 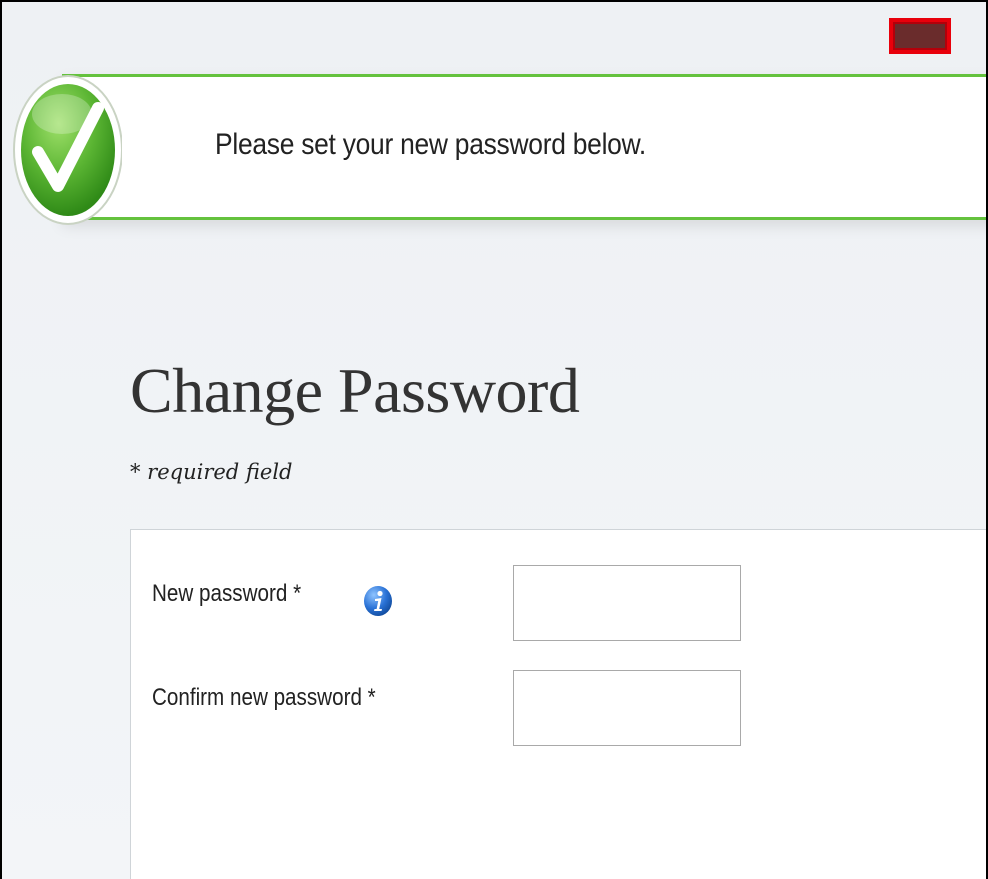 What do you see at coordinates (431, 144) in the screenshot?
I see `banner-message: Please set your new password below.` at bounding box center [431, 144].